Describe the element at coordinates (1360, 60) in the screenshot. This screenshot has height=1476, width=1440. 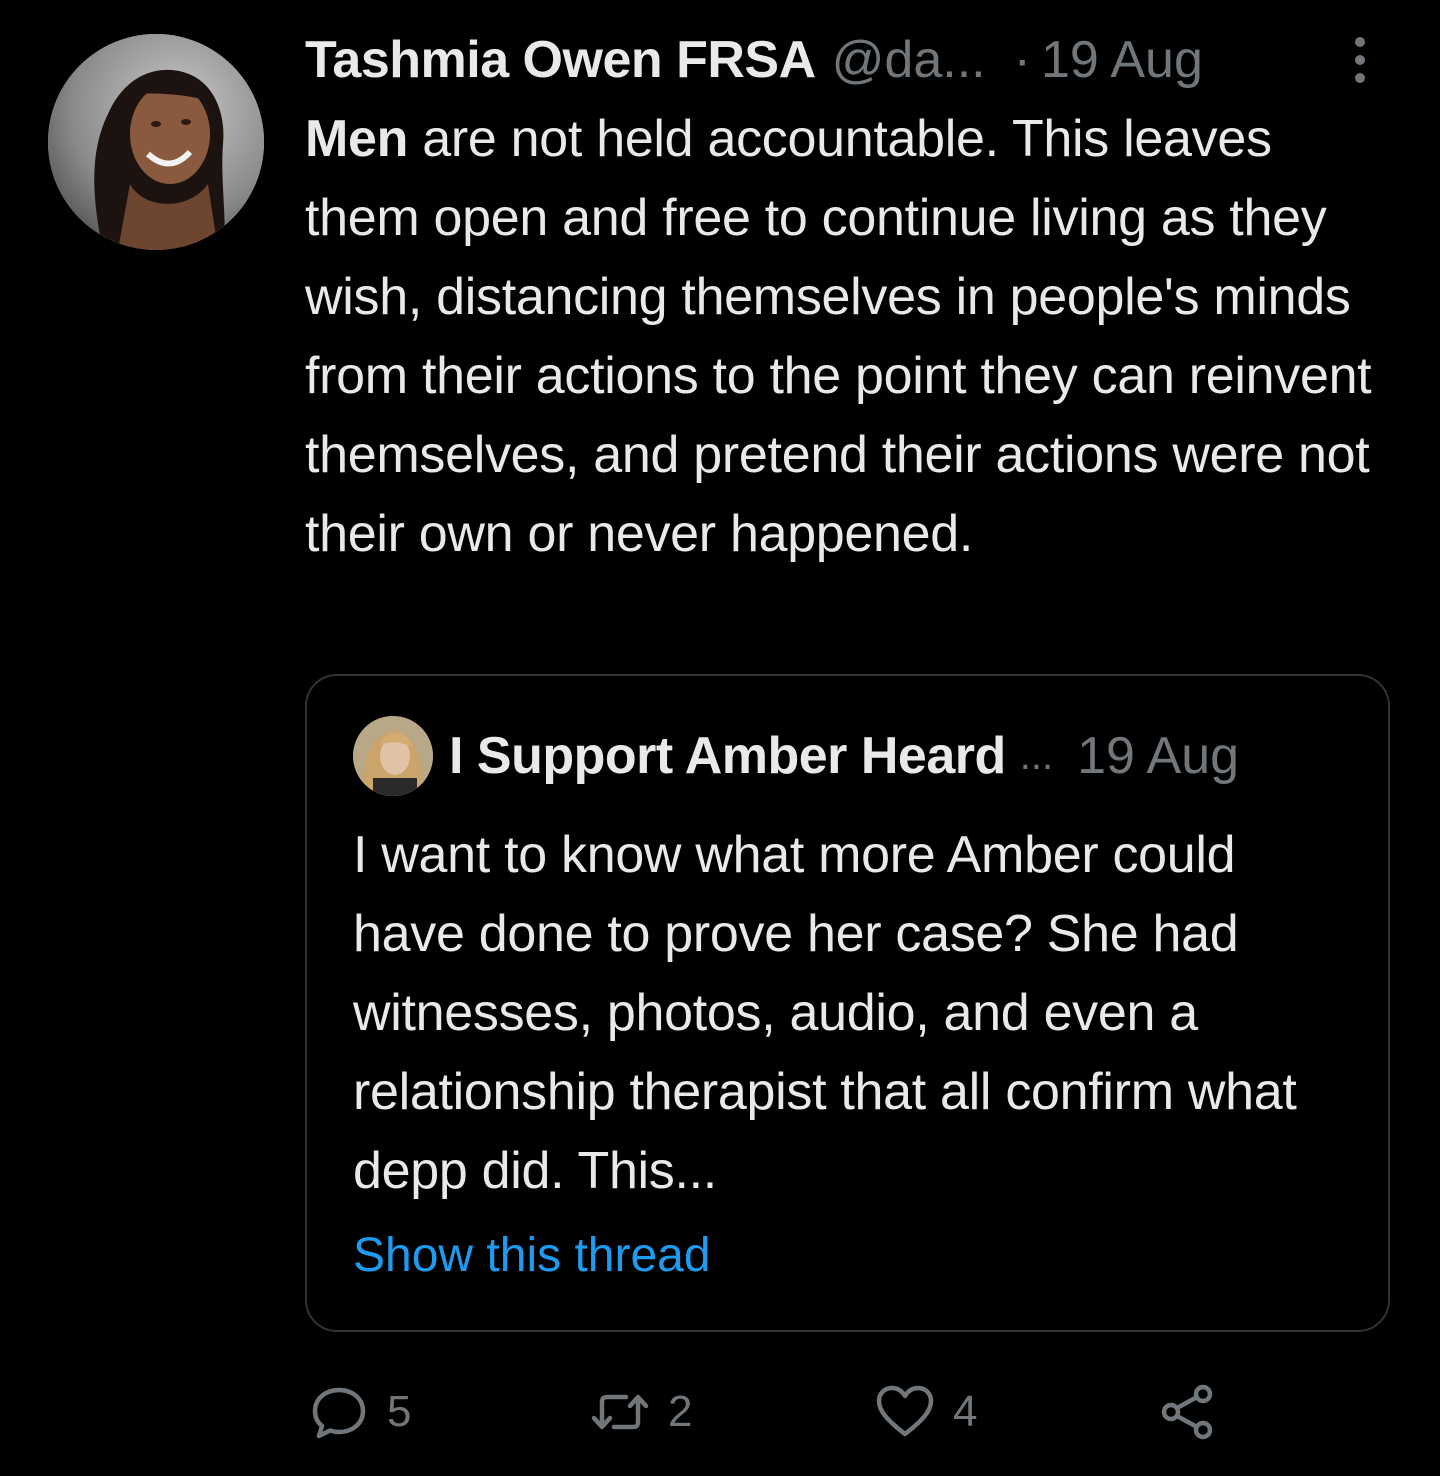
I see `more-vertical-icon` at that location.